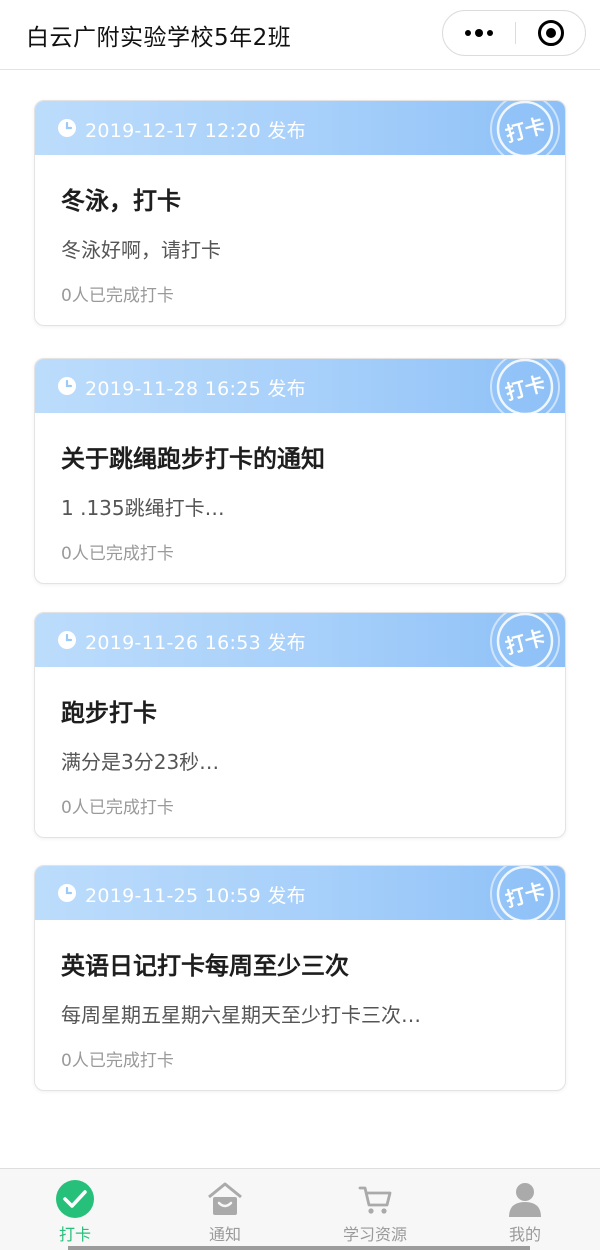  I want to click on tab-resources: 学习资源, so click(375, 1209).